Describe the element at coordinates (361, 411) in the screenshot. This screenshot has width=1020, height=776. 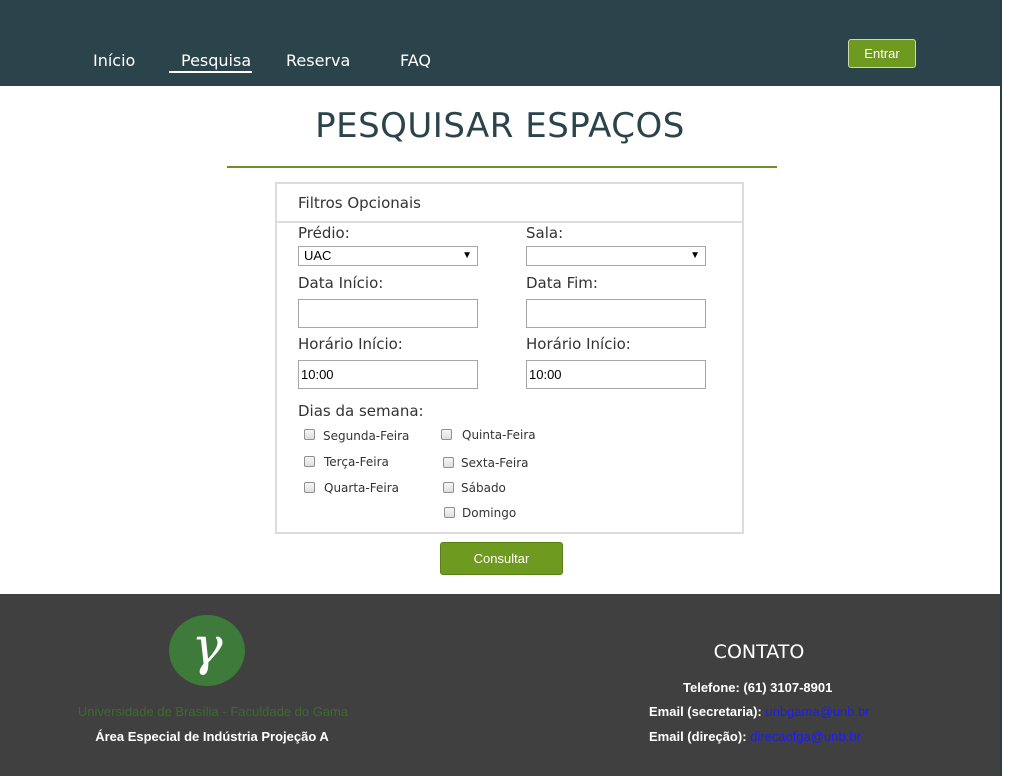
I see `dias-semana-label: Dias da semana:` at that location.